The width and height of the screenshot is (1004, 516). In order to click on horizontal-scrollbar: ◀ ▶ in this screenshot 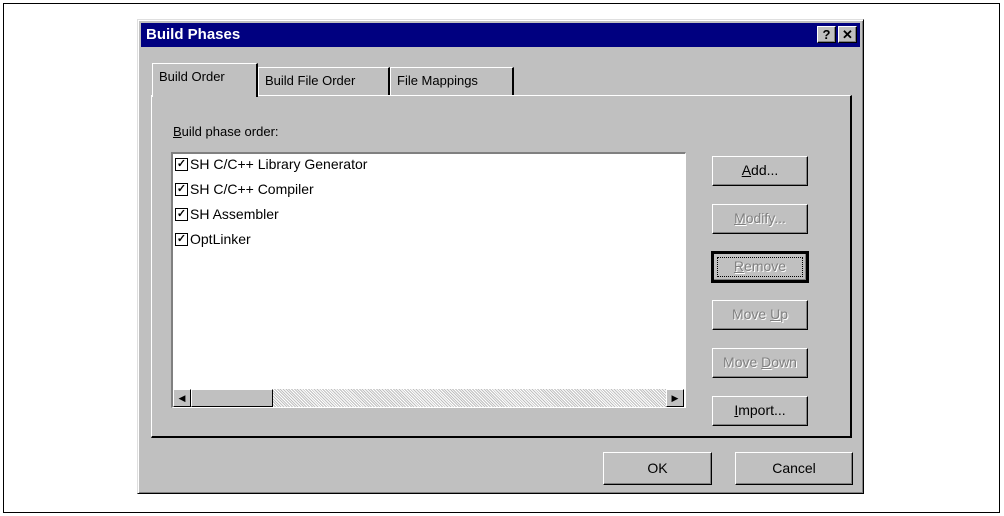, I will do `click(428, 398)`.